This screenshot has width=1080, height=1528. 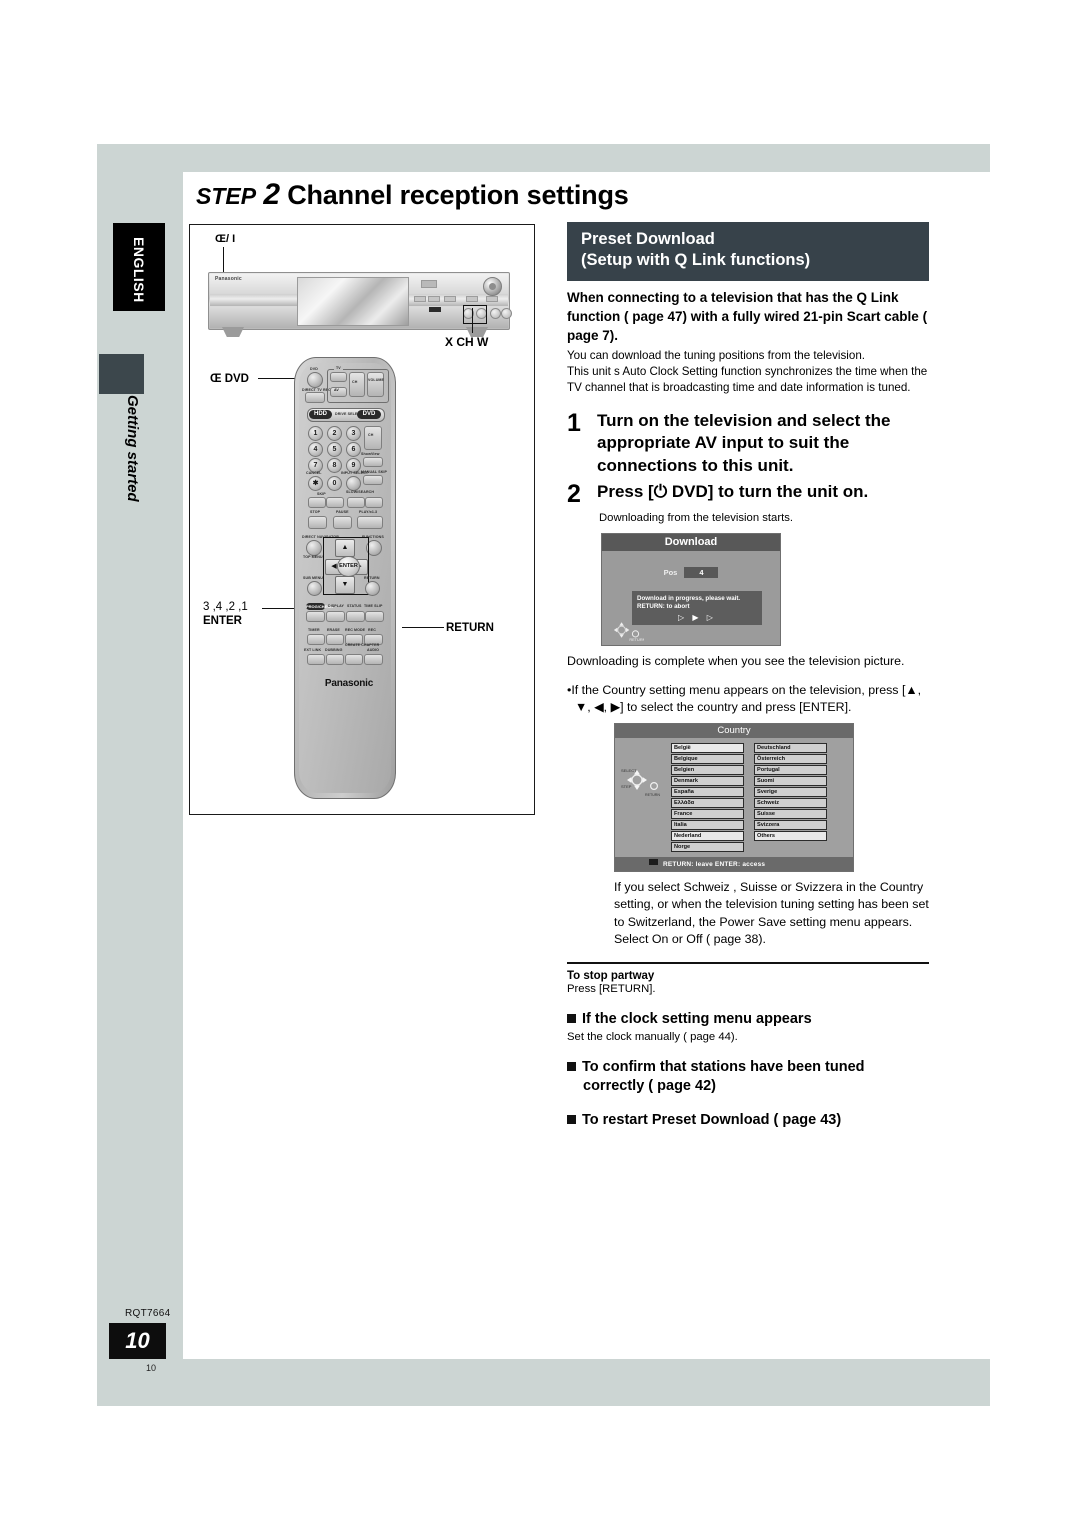 I want to click on remote-volume-label: VOLUME, so click(x=376, y=380).